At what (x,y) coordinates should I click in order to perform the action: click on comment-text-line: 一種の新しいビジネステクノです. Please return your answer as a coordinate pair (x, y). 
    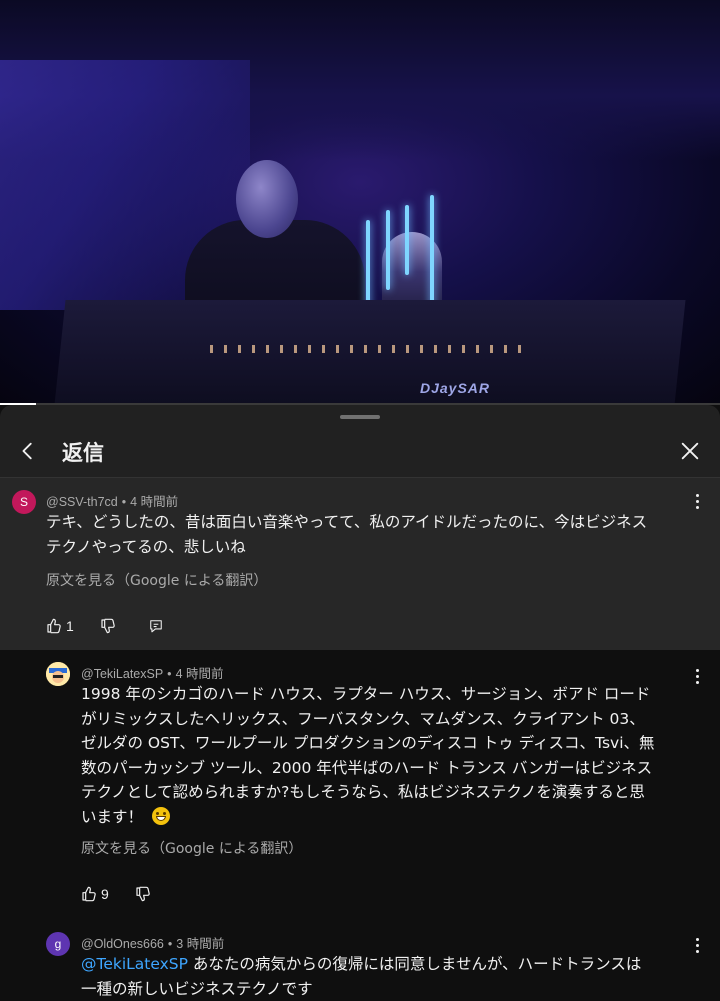
    Looking at the image, I should click on (391, 989).